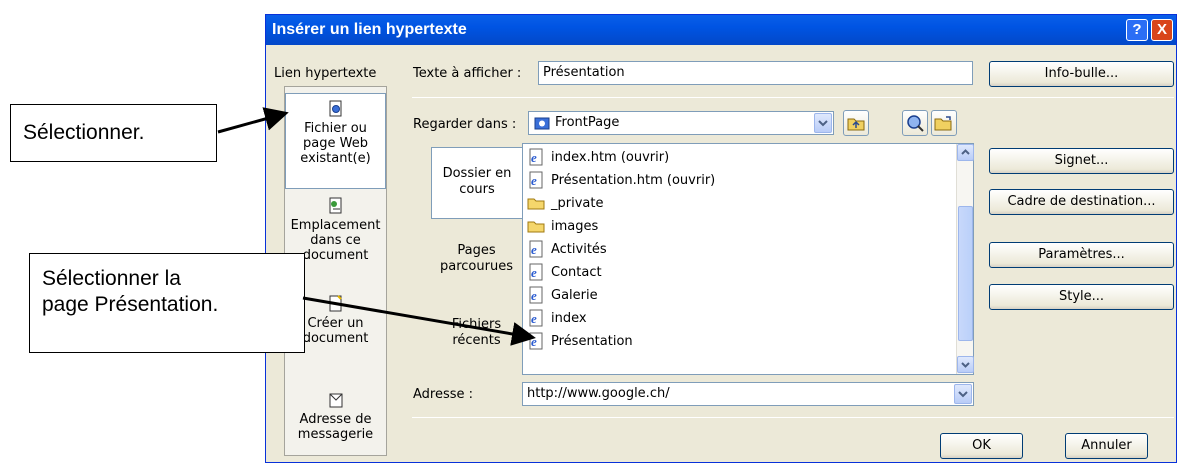  Describe the element at coordinates (335, 143) in the screenshot. I see `link-existing-line2: page Web` at that location.